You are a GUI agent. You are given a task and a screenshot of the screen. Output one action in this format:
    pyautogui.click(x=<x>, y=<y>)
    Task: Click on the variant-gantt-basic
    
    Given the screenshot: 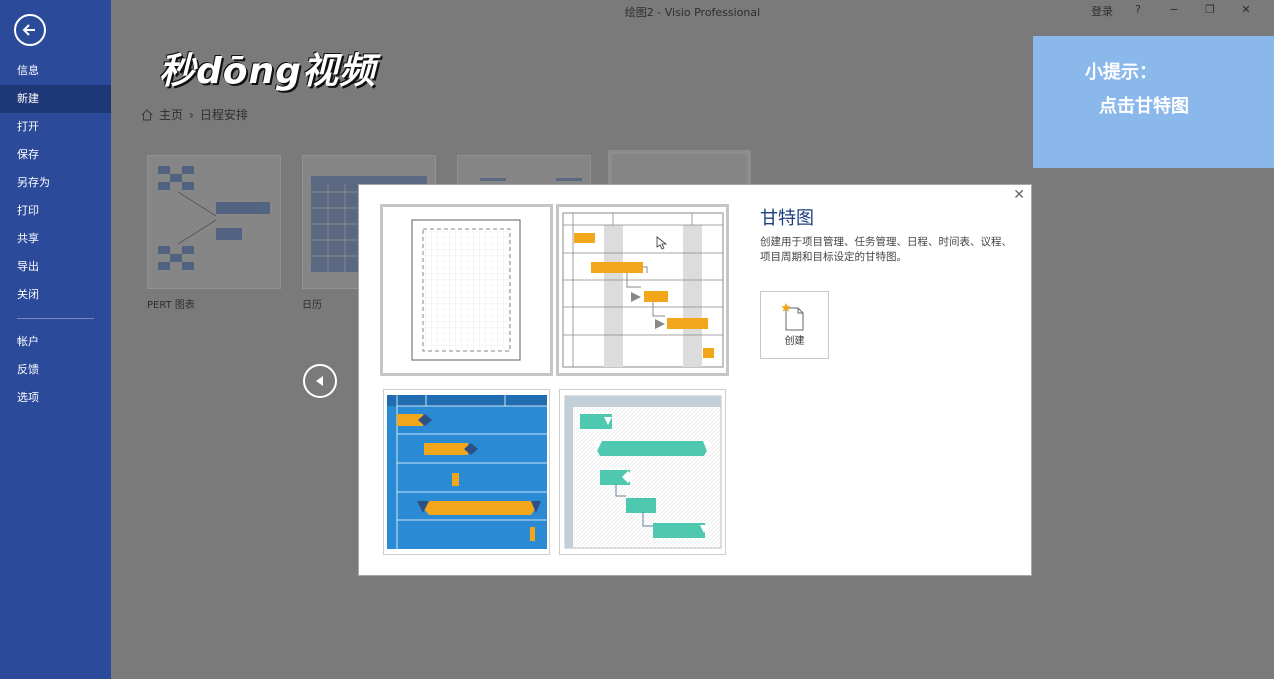 What is the action you would take?
    pyautogui.click(x=642, y=290)
    